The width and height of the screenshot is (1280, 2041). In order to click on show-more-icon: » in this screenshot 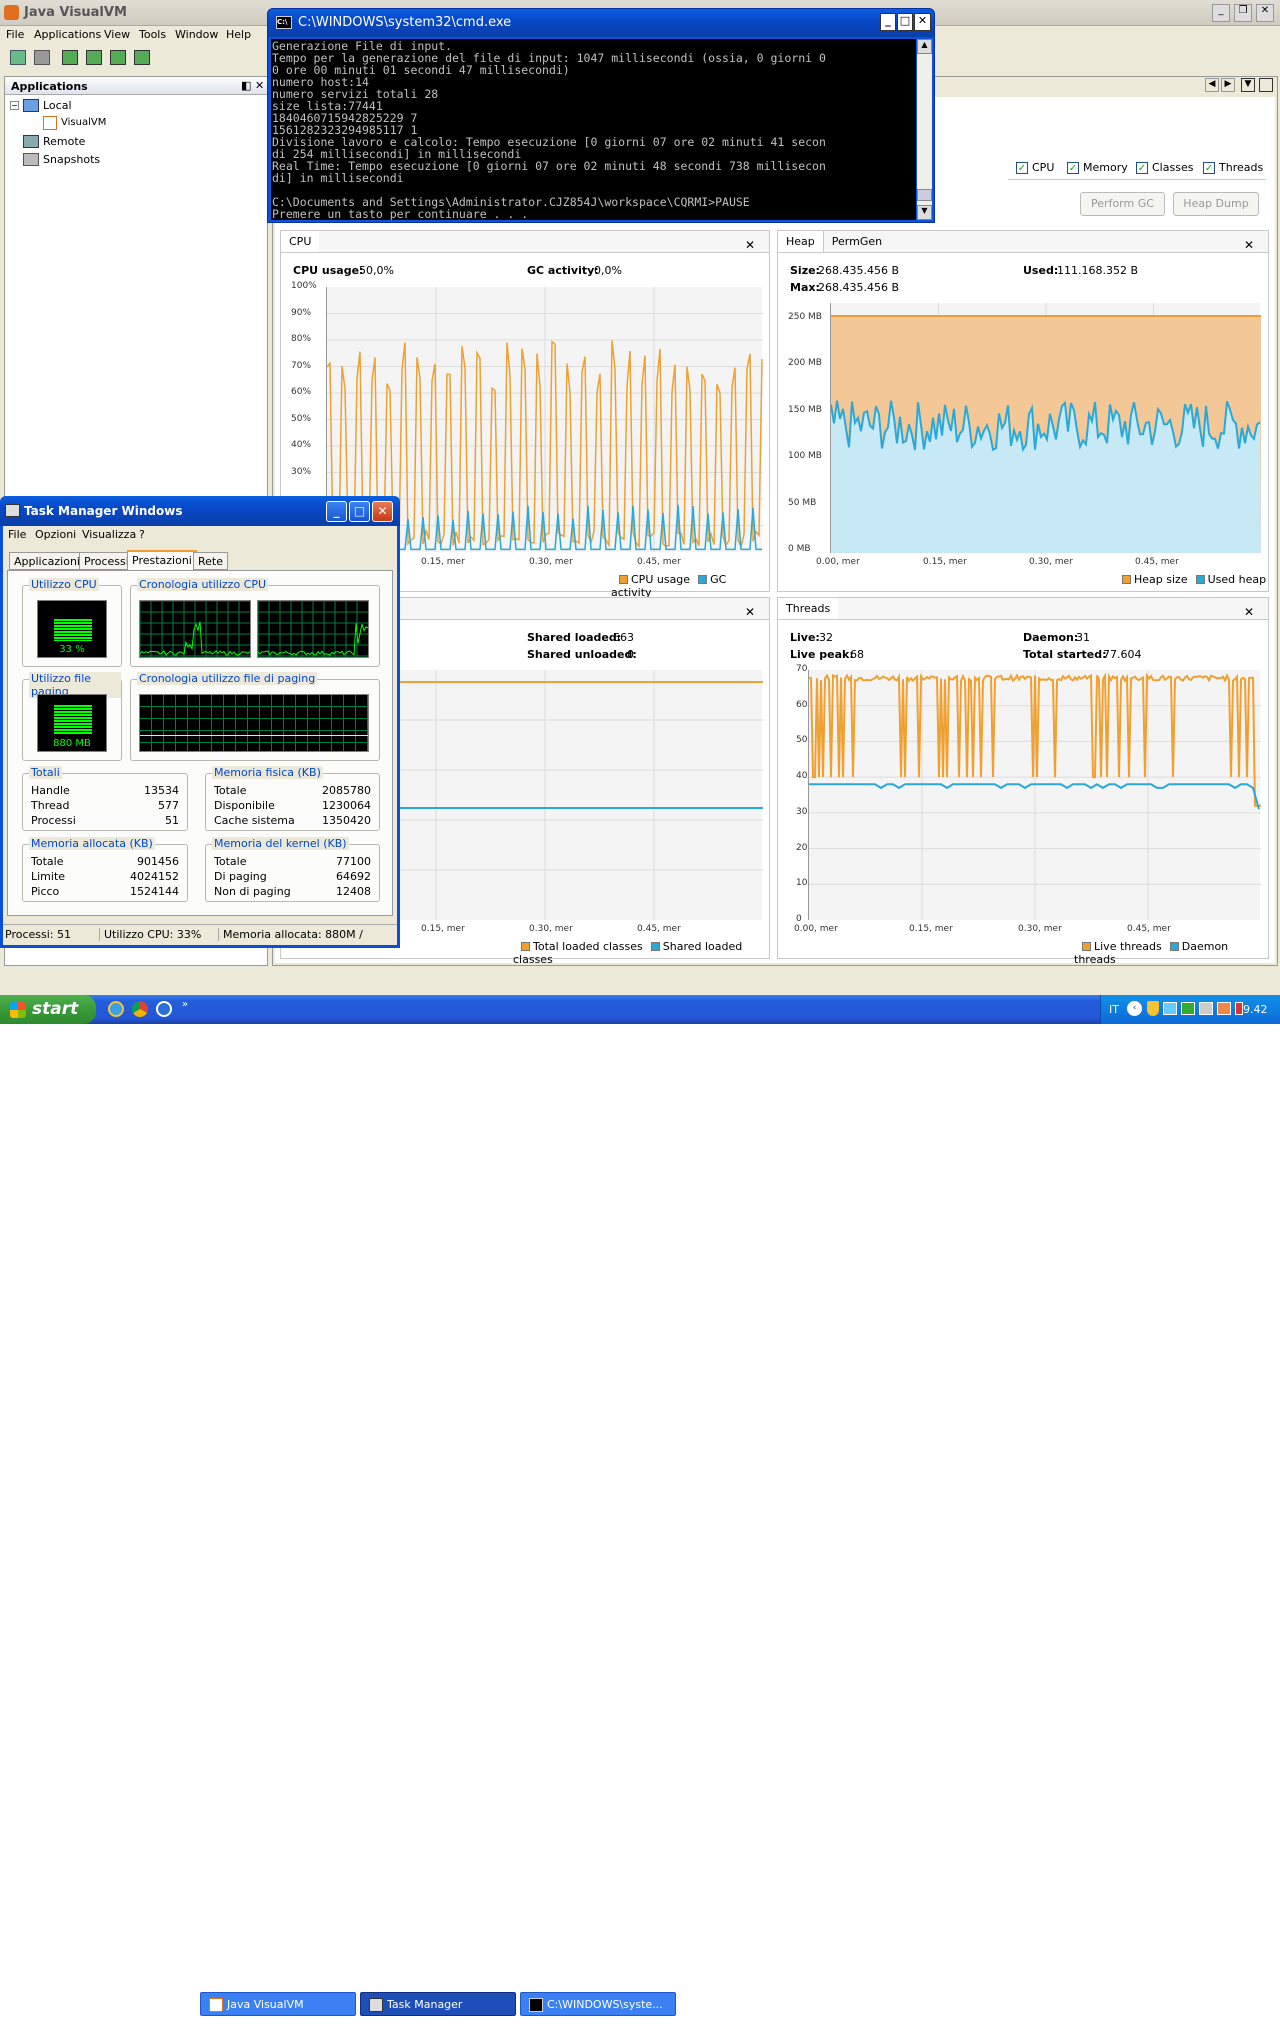, I will do `click(185, 1004)`.